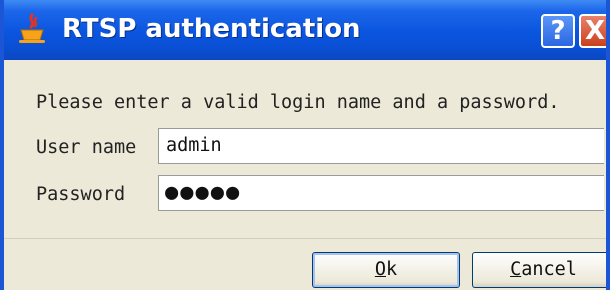  I want to click on cancel-button: Cancel, so click(539, 270).